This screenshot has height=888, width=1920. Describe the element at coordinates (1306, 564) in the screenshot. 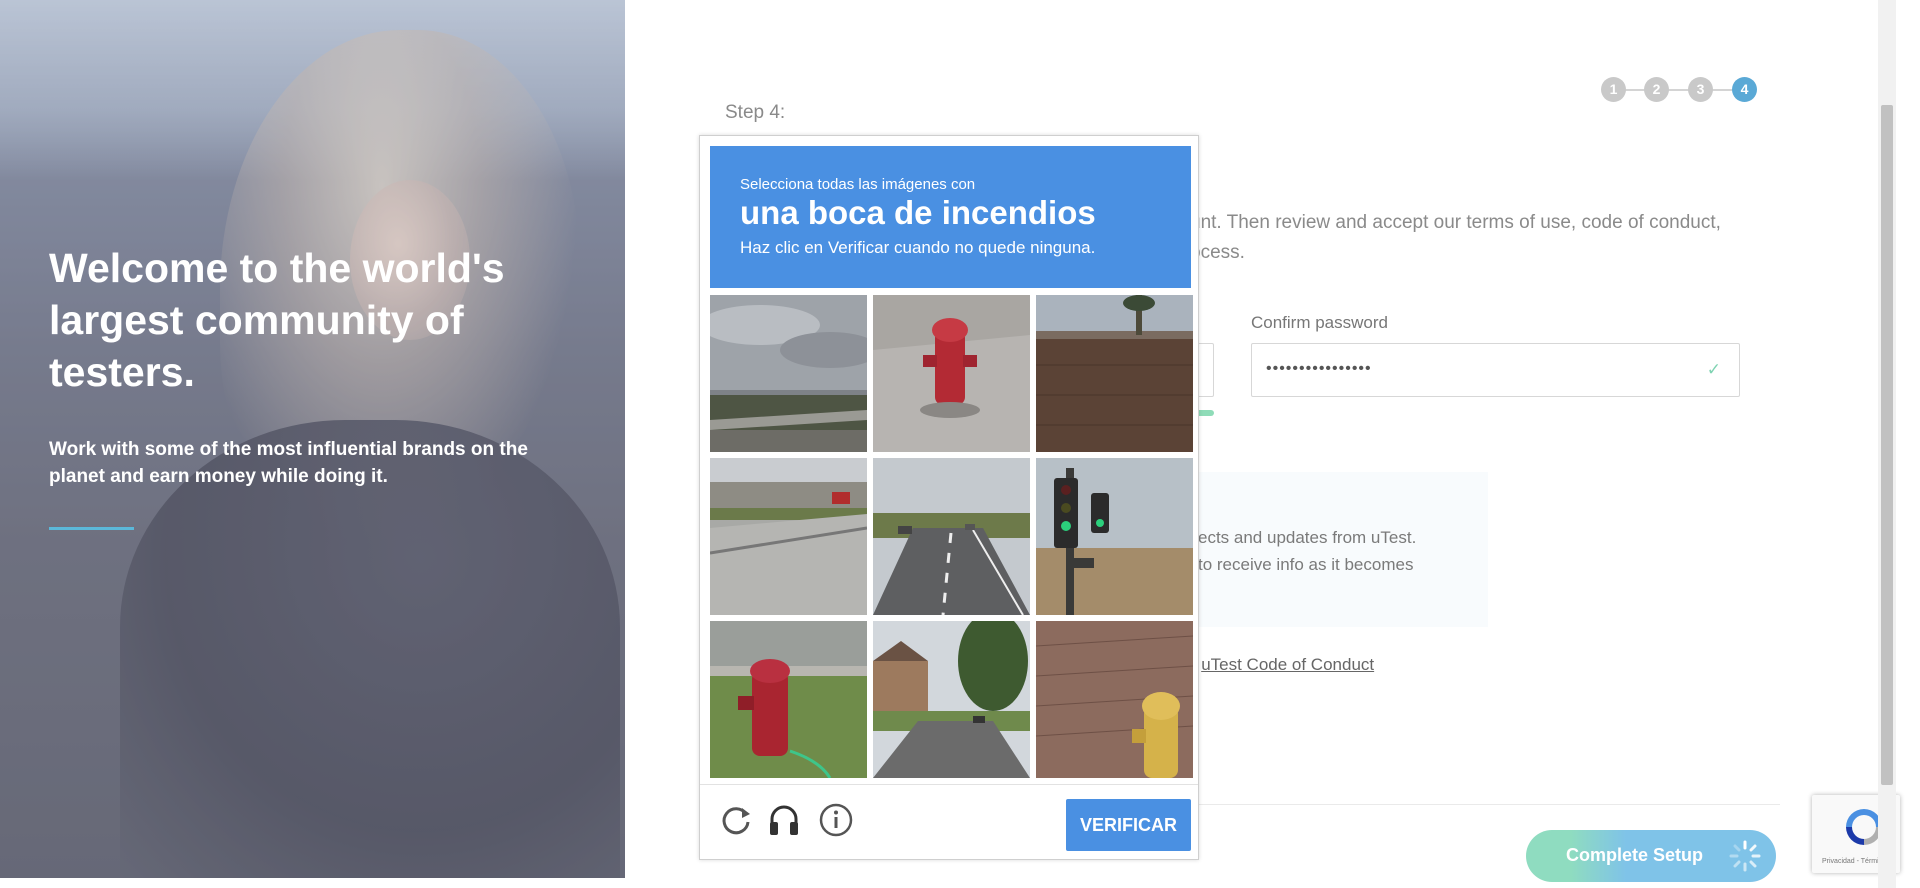

I see `notify-text-line-2: to receive info as it becomes` at that location.